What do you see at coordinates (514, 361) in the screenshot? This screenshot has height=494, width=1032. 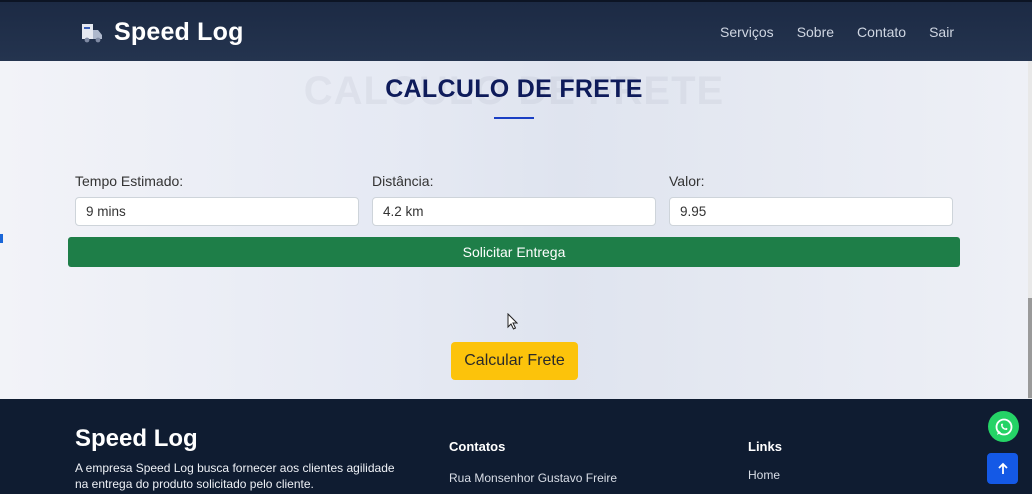 I see `calculate-freight-button: Calcular Frete` at bounding box center [514, 361].